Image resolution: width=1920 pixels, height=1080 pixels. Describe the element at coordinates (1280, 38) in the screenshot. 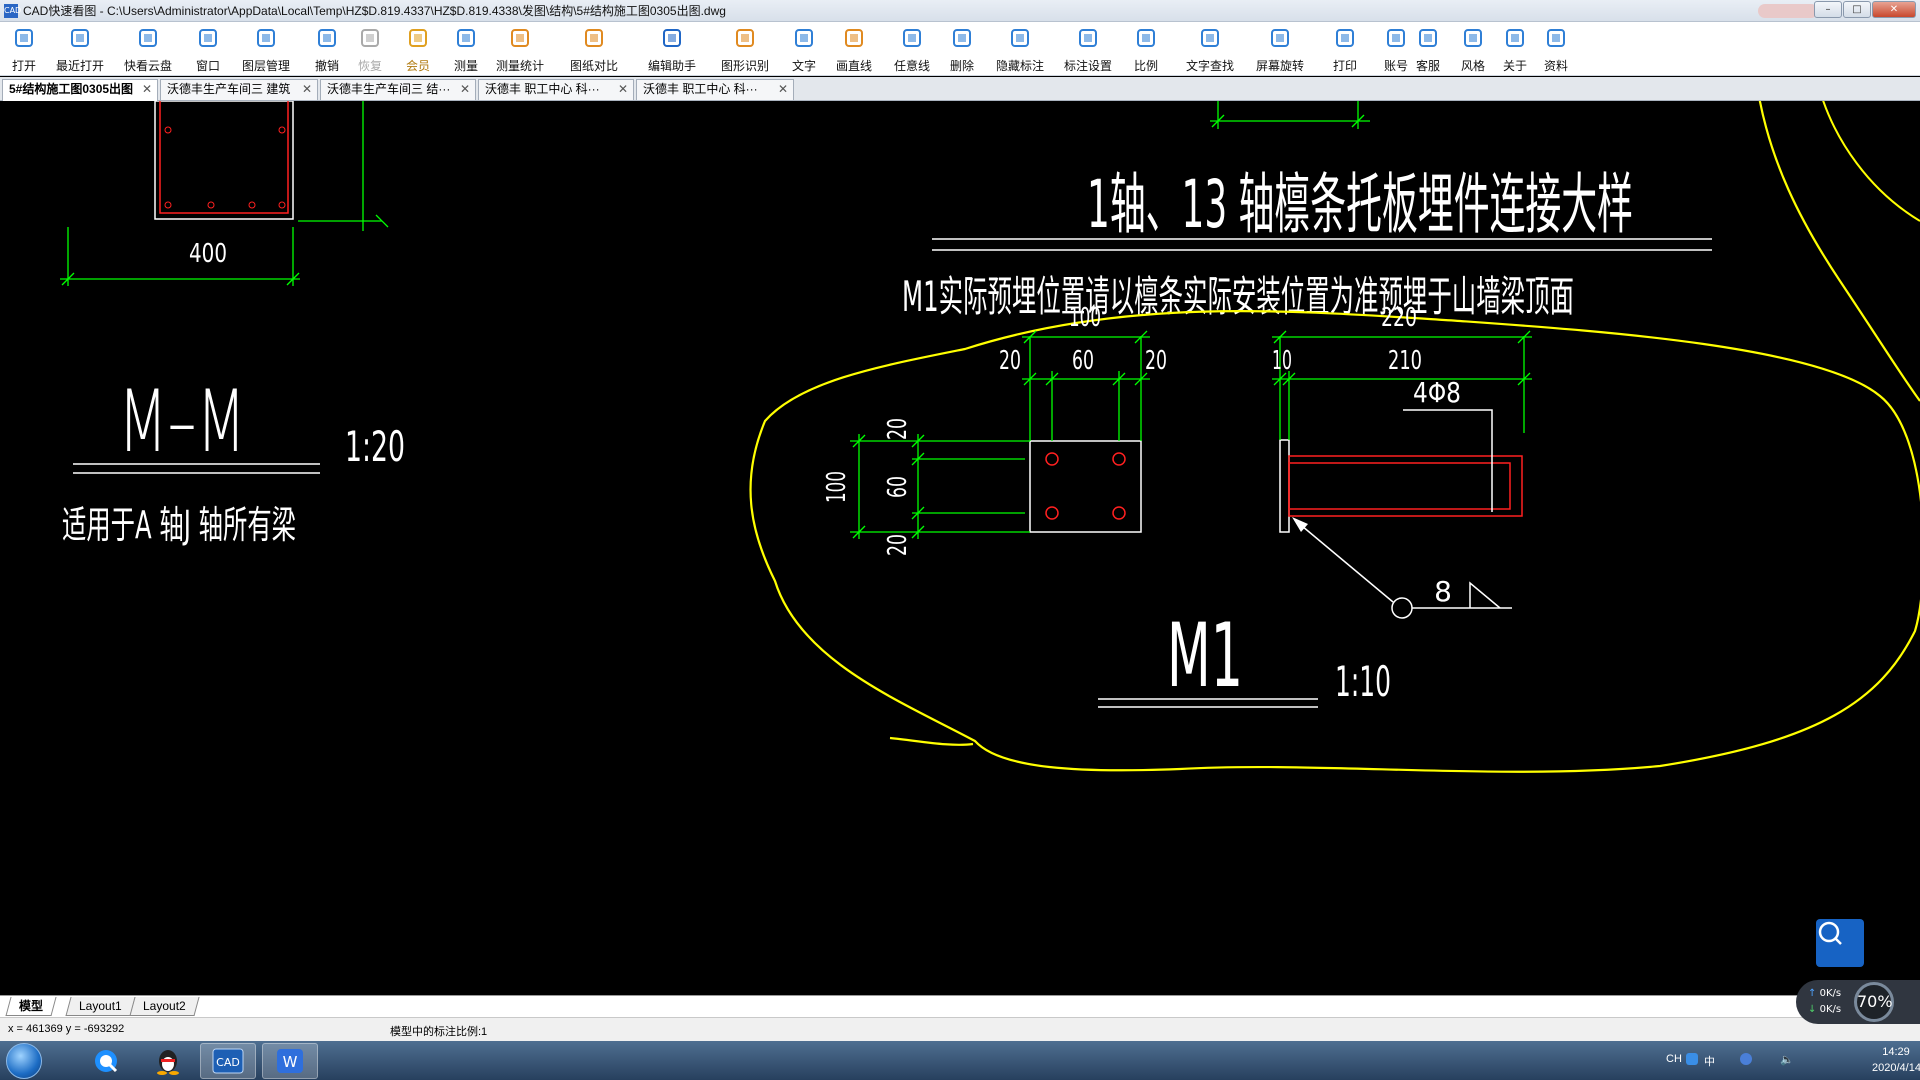

I see `rotate-screen-icon` at that location.